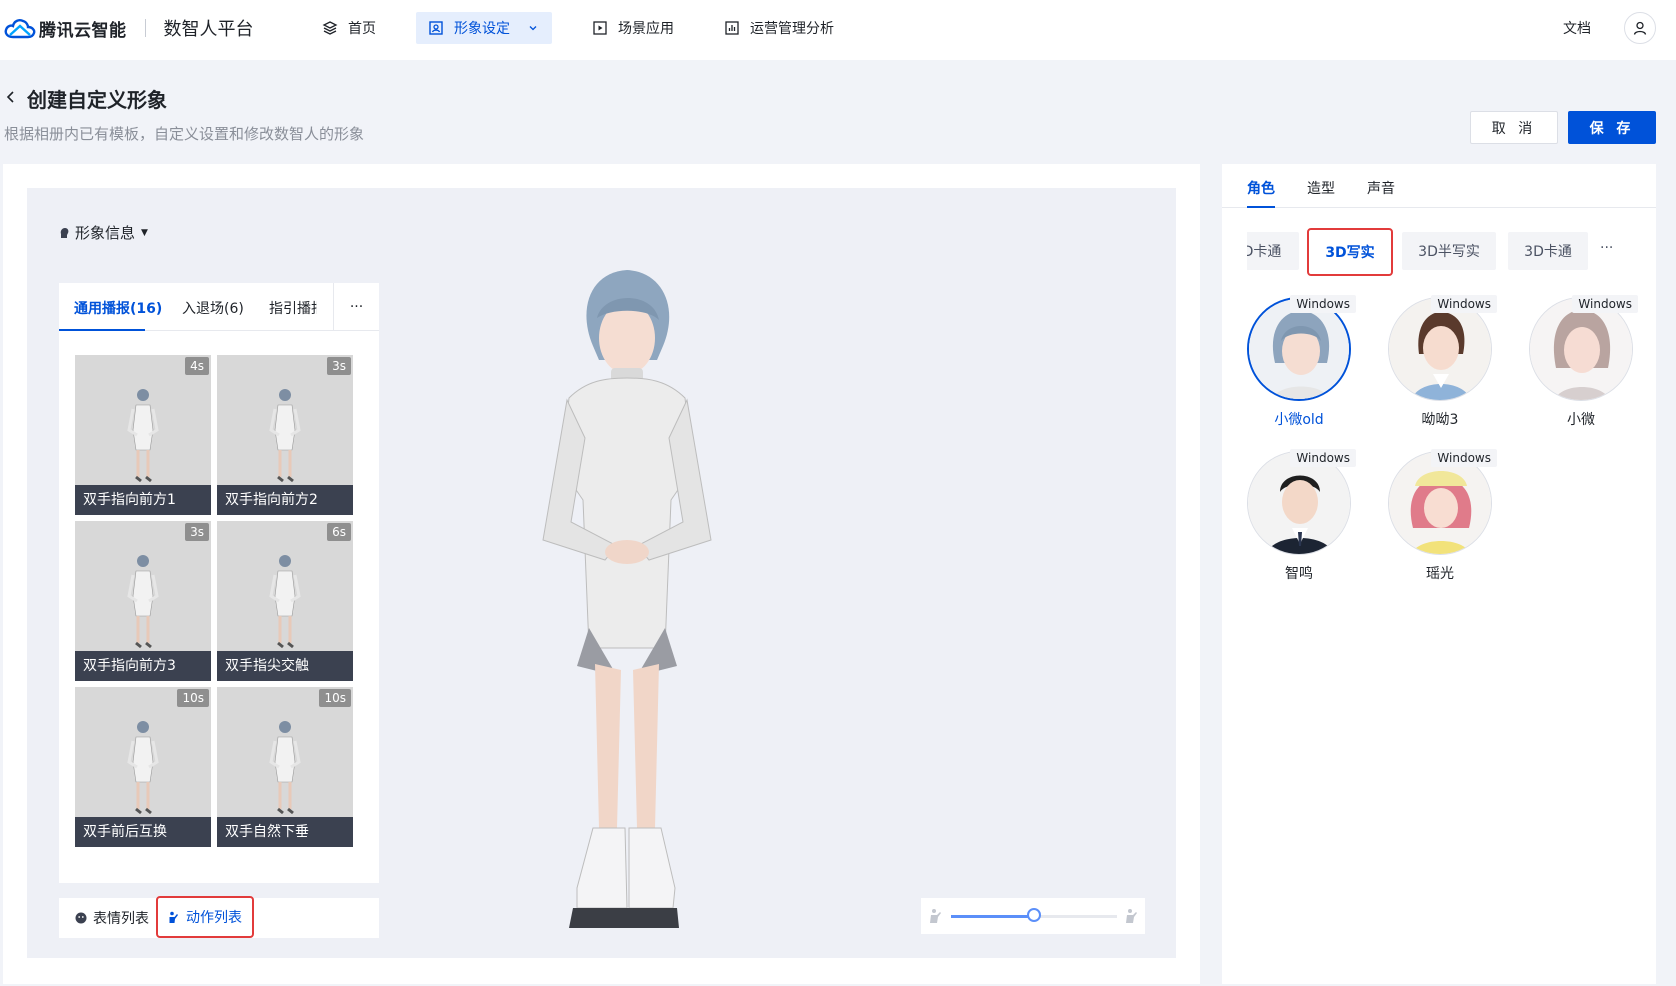  Describe the element at coordinates (1514, 127) in the screenshot. I see `cancel-button: 取 消` at that location.